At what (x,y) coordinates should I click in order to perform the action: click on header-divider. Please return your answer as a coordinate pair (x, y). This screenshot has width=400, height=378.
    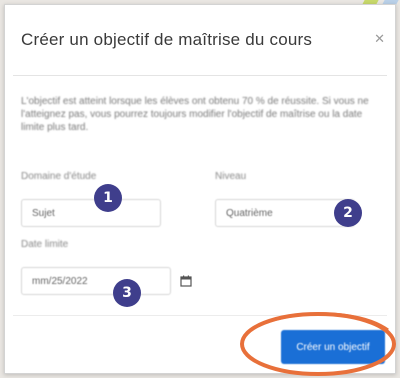
    Looking at the image, I should click on (200, 75).